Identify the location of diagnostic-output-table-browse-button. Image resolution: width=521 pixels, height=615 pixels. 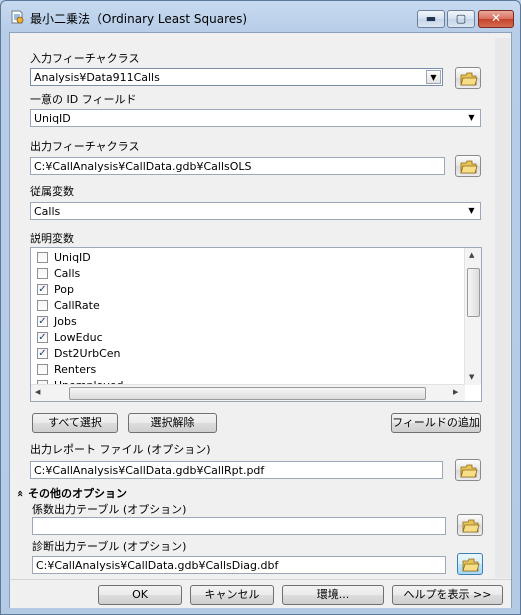
(470, 564).